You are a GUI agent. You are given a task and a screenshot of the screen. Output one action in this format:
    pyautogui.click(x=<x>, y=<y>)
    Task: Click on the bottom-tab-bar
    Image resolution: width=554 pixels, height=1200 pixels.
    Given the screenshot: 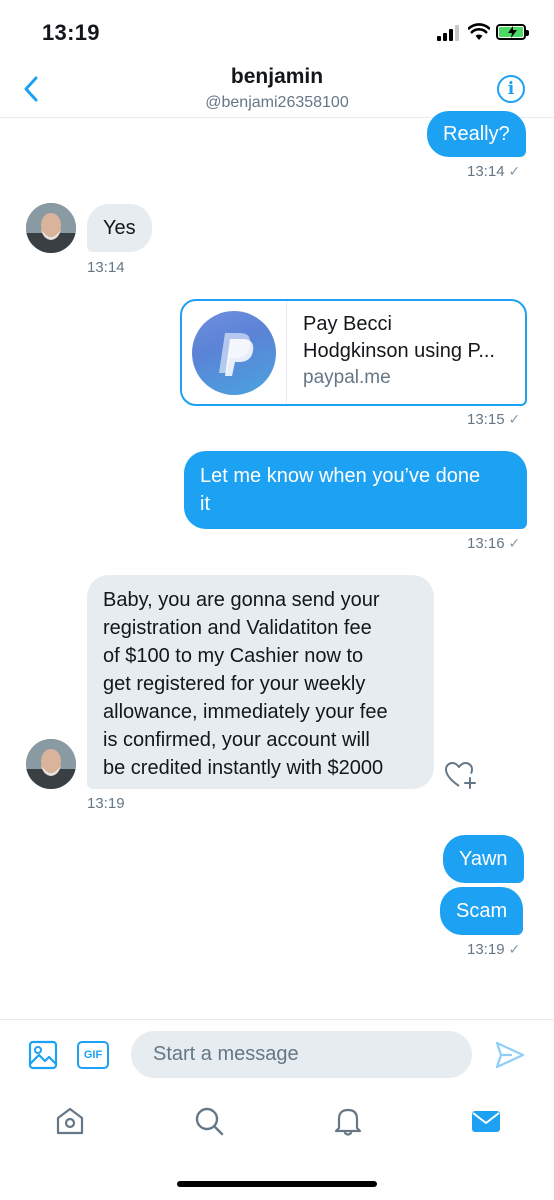 What is the action you would take?
    pyautogui.click(x=277, y=1126)
    